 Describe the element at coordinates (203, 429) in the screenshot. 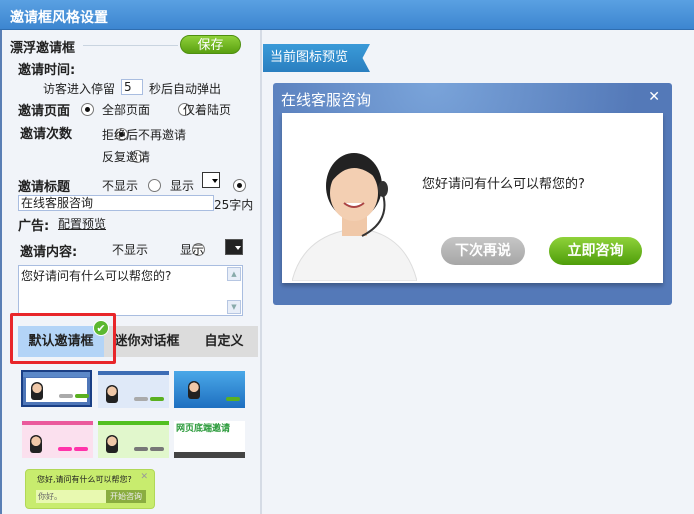

I see `thumb-banner-text: 网页底端邀请` at that location.